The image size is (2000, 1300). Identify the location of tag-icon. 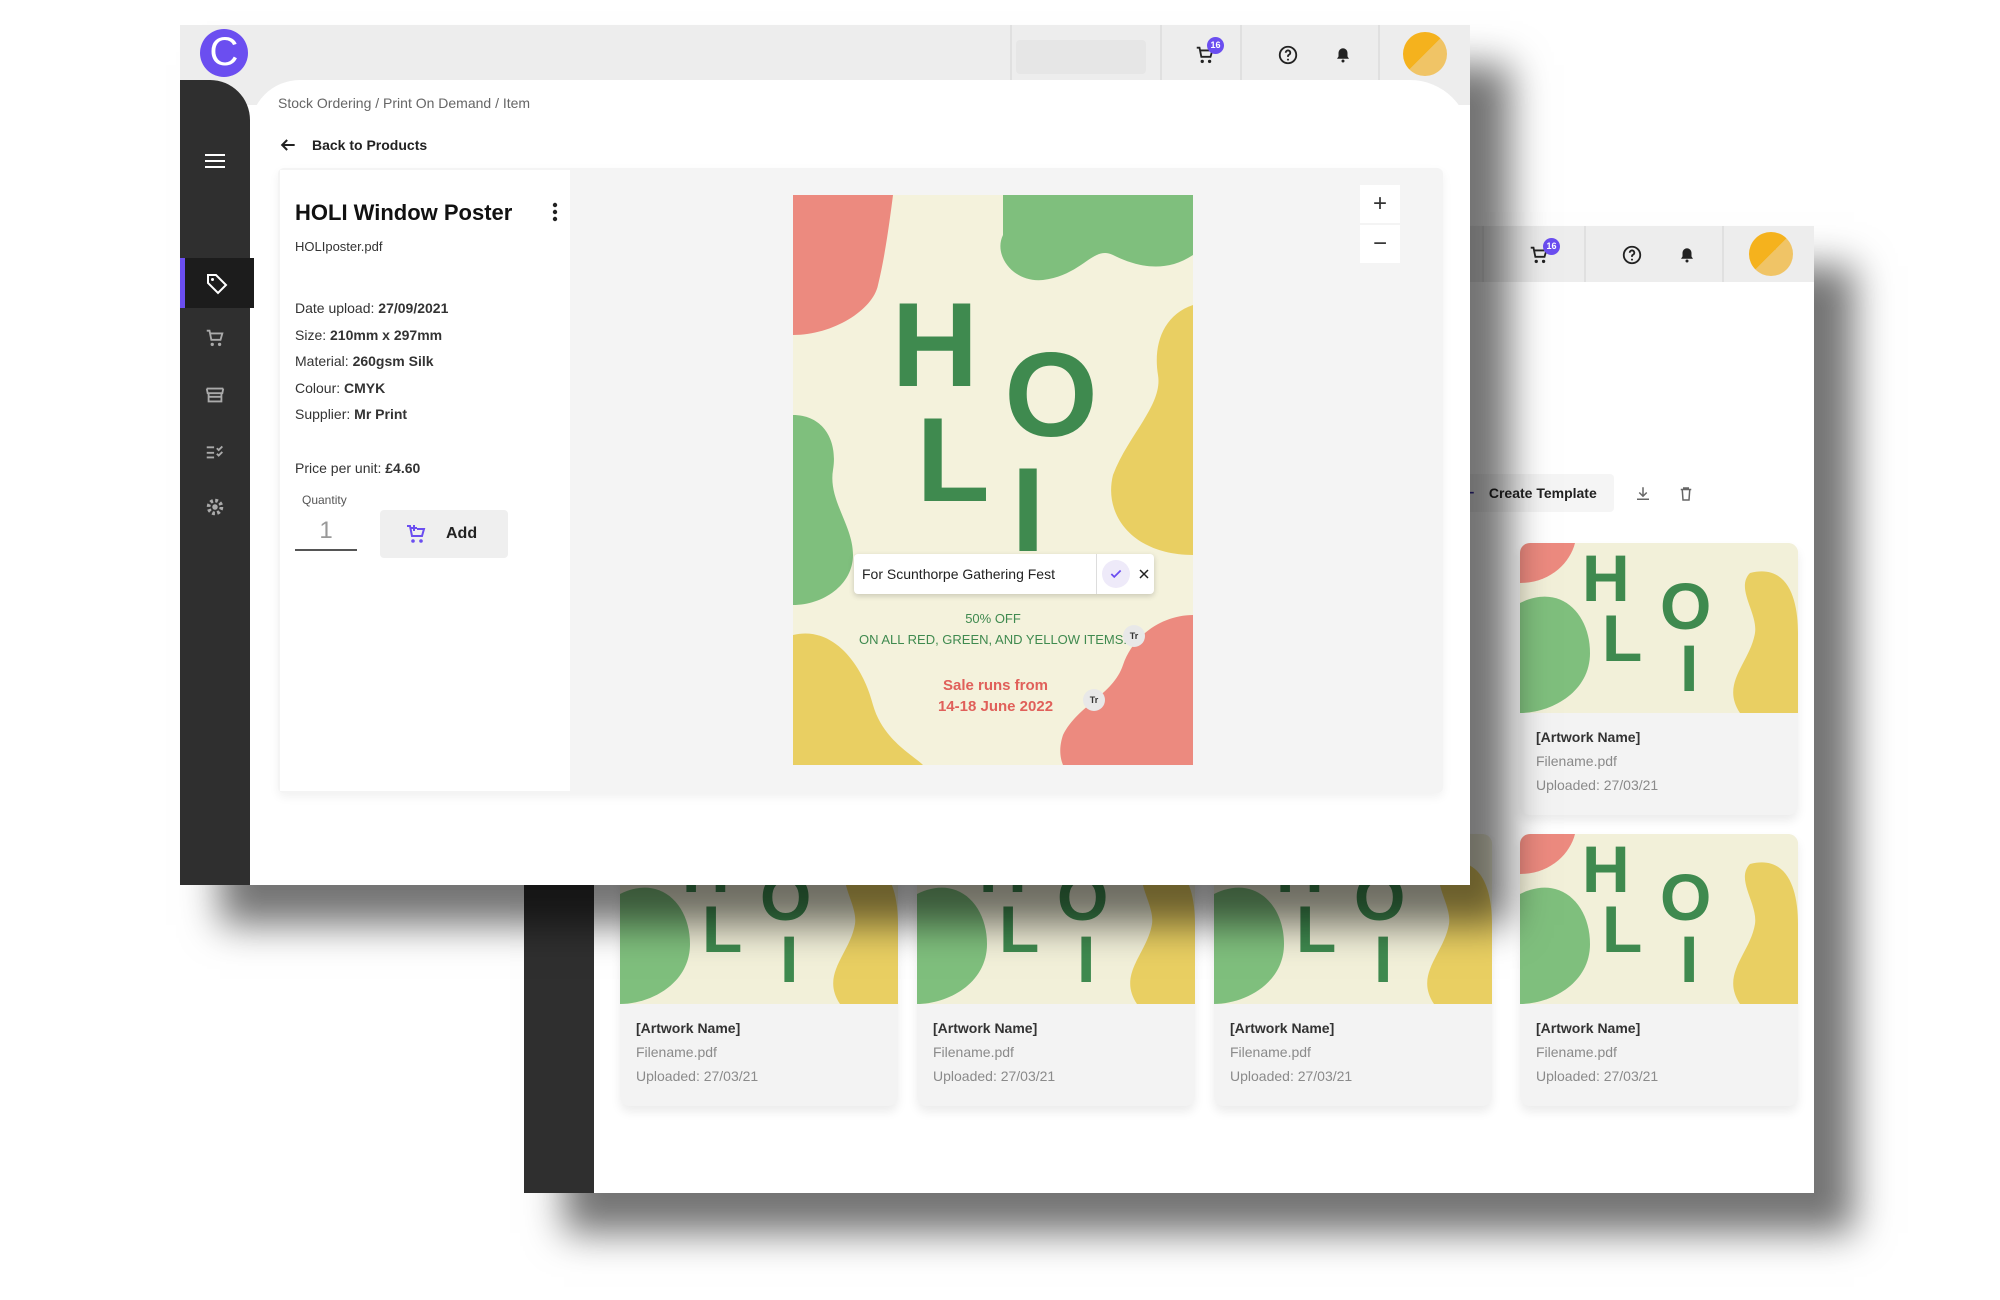
(217, 284).